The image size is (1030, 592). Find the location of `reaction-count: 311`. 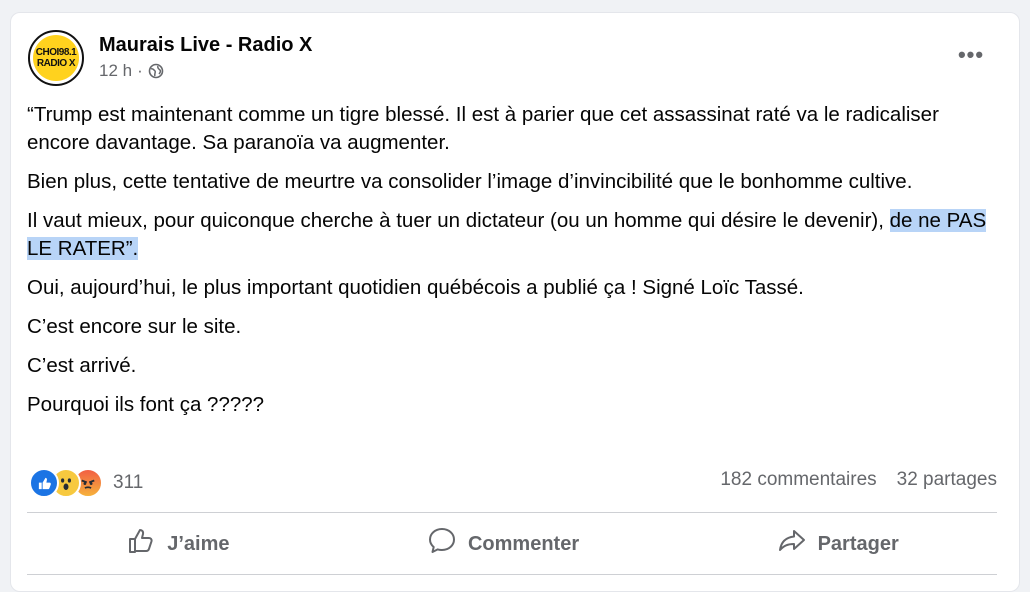

reaction-count: 311 is located at coordinates (128, 482).